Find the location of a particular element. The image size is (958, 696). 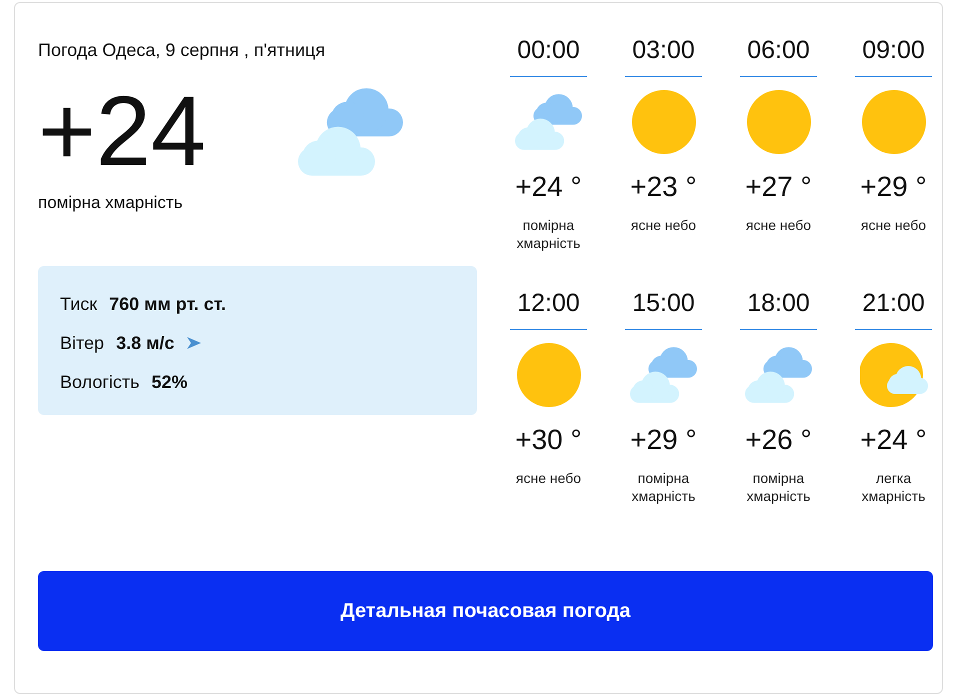

hour-time: 00:00 is located at coordinates (548, 50).